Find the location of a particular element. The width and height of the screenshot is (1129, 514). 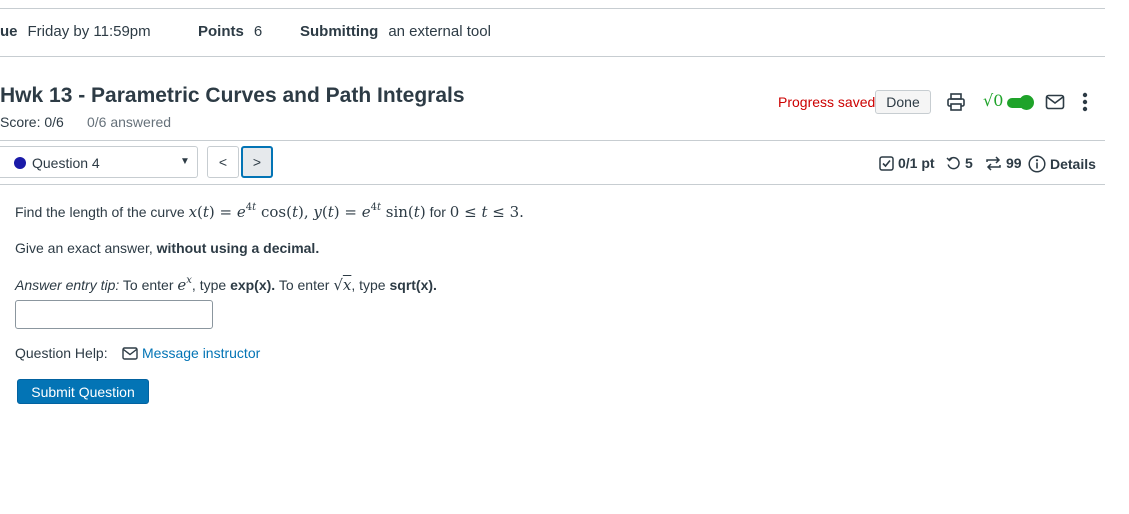

email-button is located at coordinates (1055, 102).